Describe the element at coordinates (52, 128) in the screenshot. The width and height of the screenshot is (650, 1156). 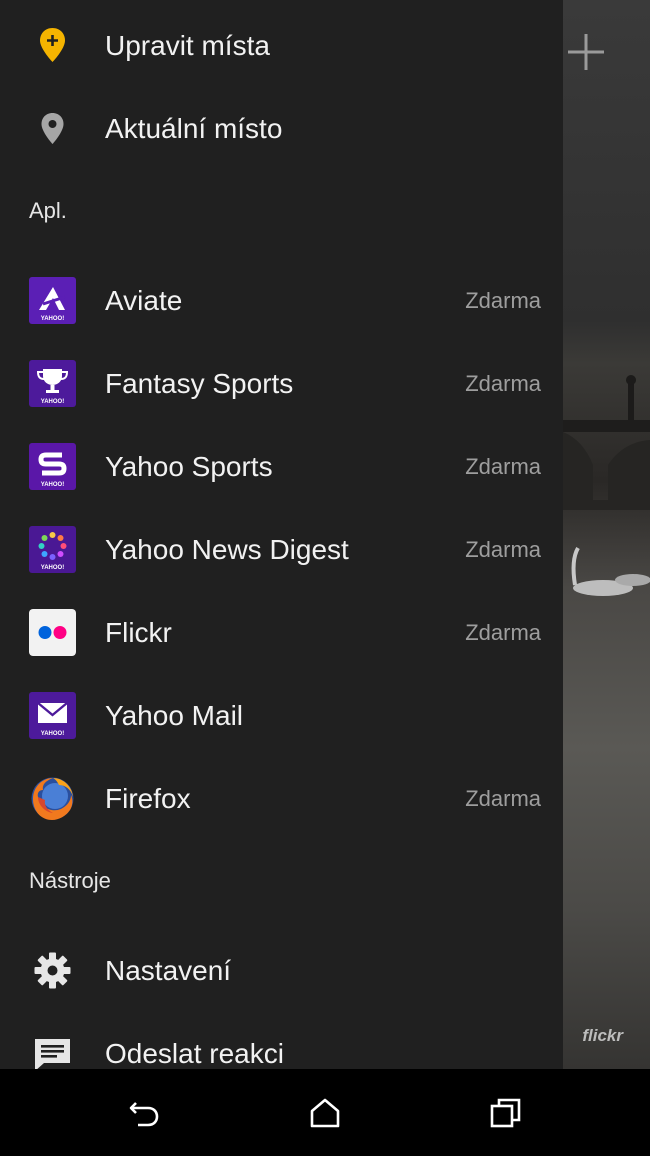
I see `location-icon` at that location.